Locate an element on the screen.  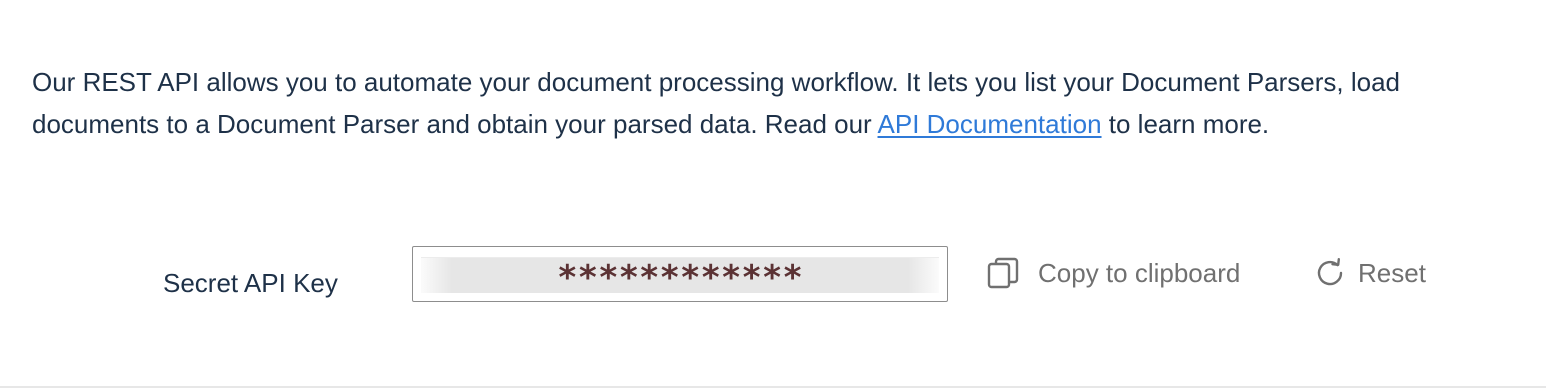
copy-icon is located at coordinates (1003, 273).